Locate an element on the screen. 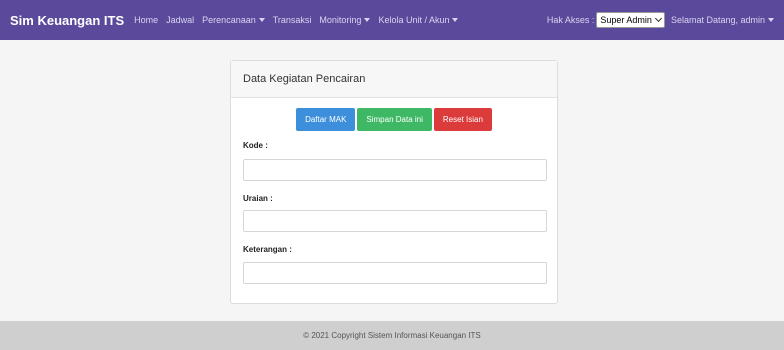 The image size is (784, 350). nav-transaksi: Transaksi is located at coordinates (292, 20).